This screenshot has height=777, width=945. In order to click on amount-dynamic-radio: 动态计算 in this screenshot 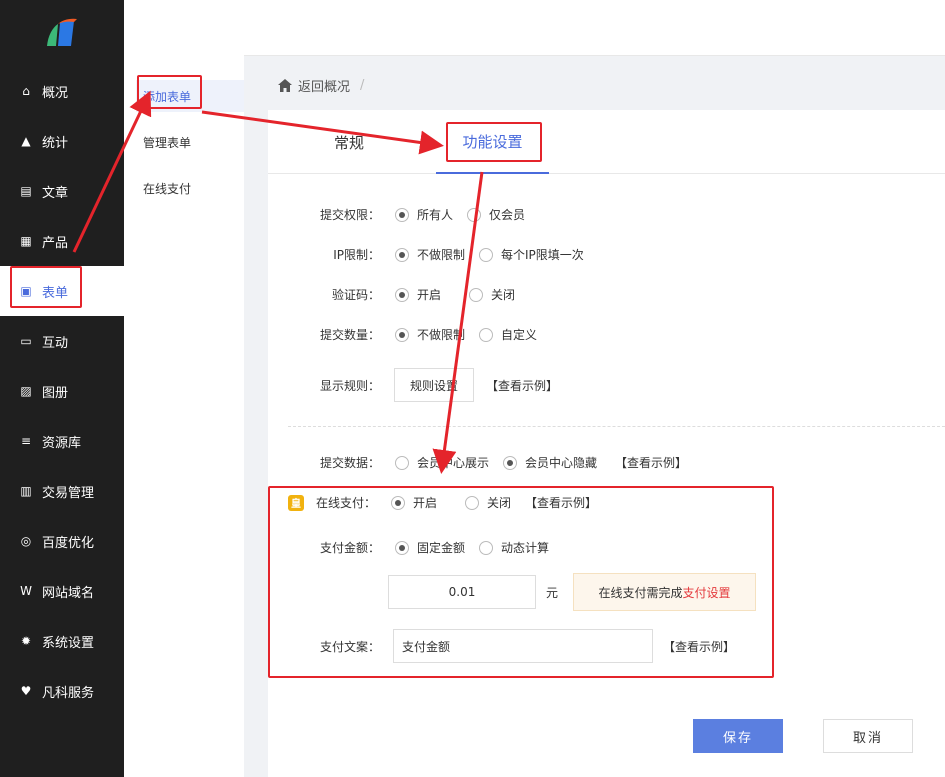, I will do `click(514, 547)`.